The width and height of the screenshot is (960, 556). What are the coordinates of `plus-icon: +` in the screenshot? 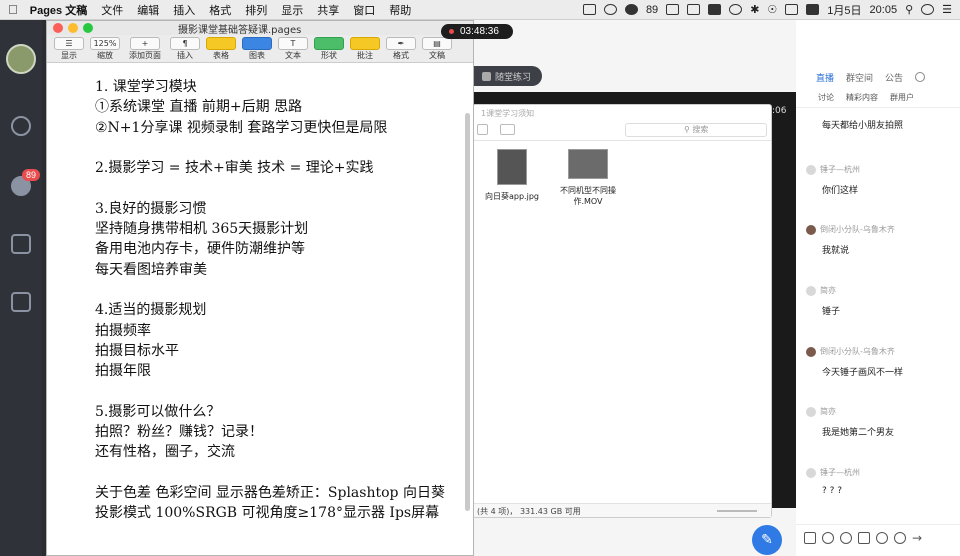 It's located at (145, 43).